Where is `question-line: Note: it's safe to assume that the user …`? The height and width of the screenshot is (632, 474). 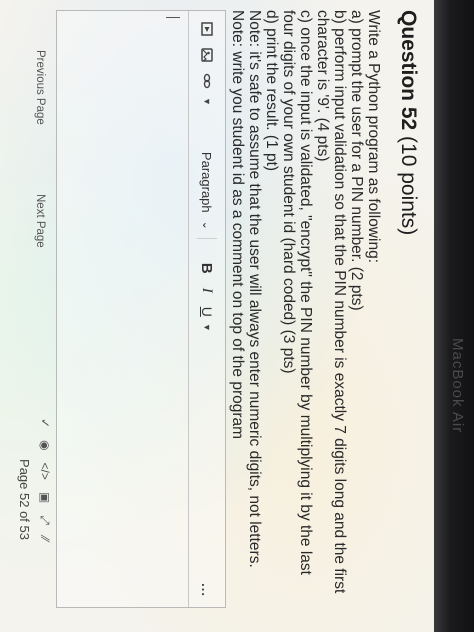
question-line: Note: it's safe to assume that the user … is located at coordinates (254, 289).